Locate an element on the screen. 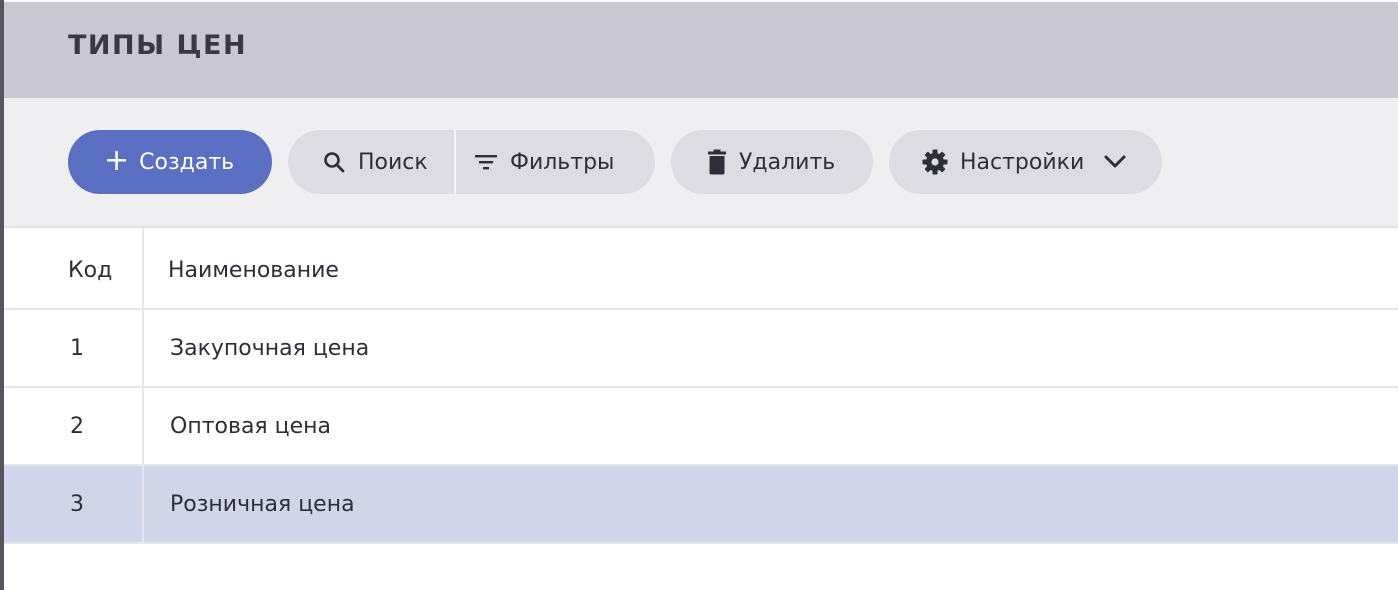 The height and width of the screenshot is (590, 1398). search-icon is located at coordinates (334, 162).